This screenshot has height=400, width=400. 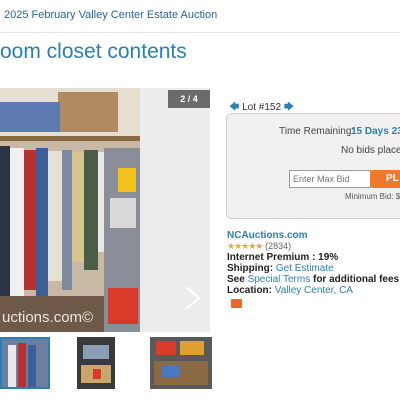 What do you see at coordinates (289, 107) in the screenshot?
I see `arrow-right-icon: 🡆` at bounding box center [289, 107].